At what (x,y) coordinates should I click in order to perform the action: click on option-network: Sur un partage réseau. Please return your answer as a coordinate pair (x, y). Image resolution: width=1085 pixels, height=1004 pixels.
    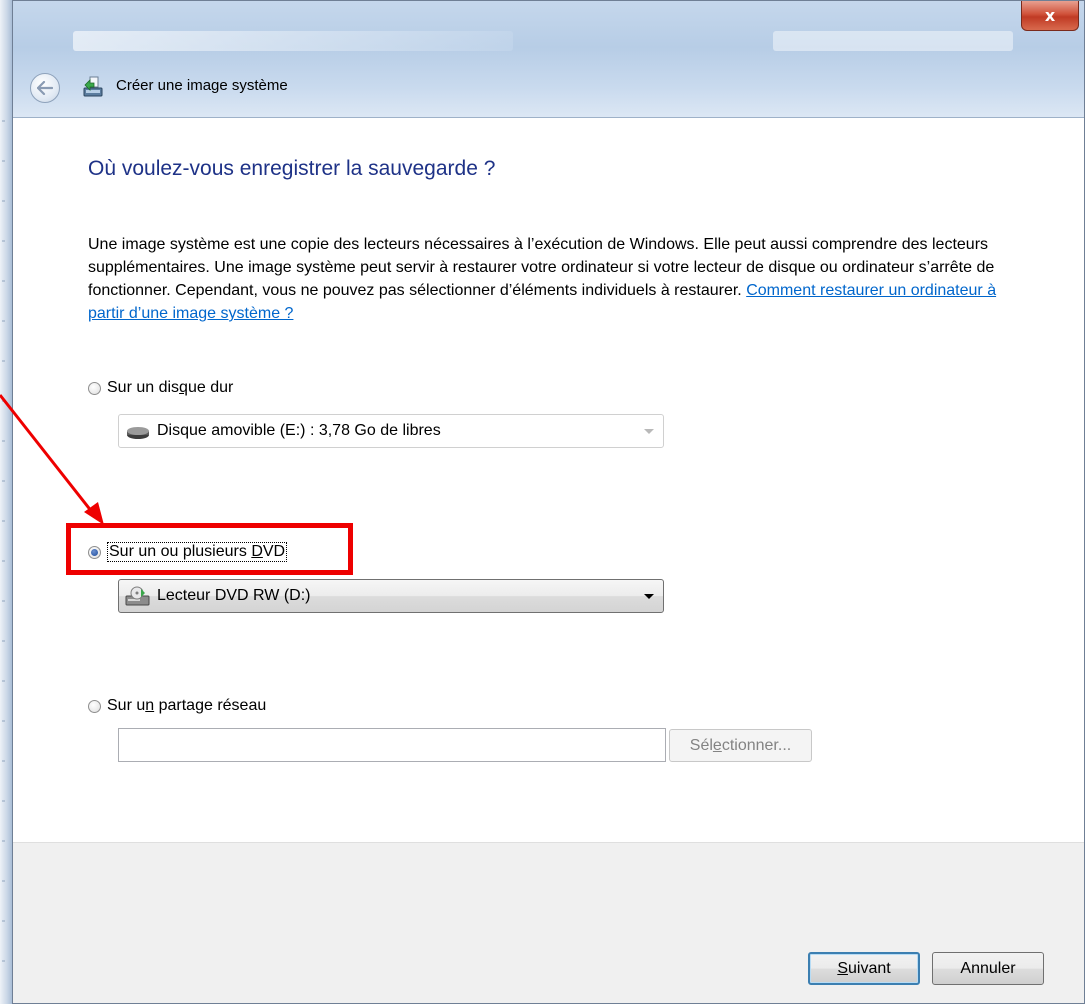
    Looking at the image, I should click on (177, 706).